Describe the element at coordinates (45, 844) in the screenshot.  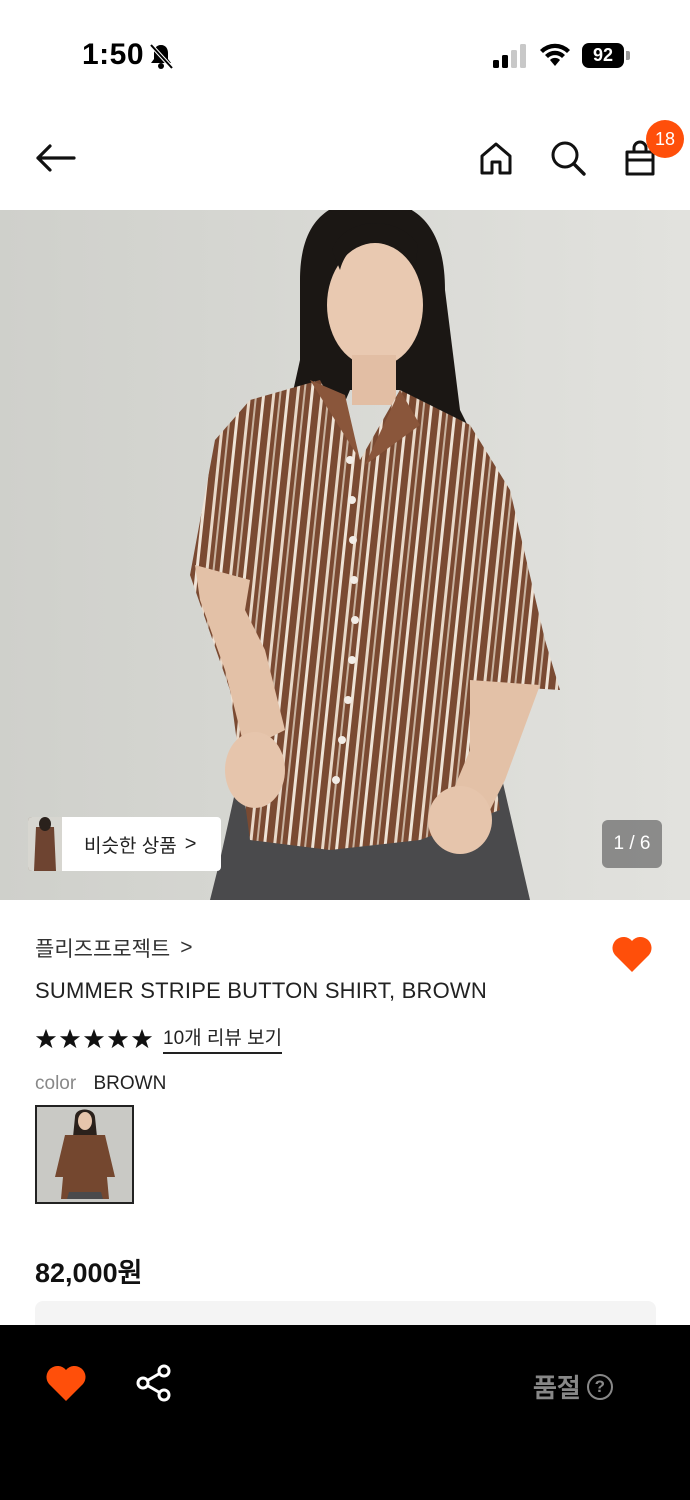
I see `similar-product-thumbnail` at that location.